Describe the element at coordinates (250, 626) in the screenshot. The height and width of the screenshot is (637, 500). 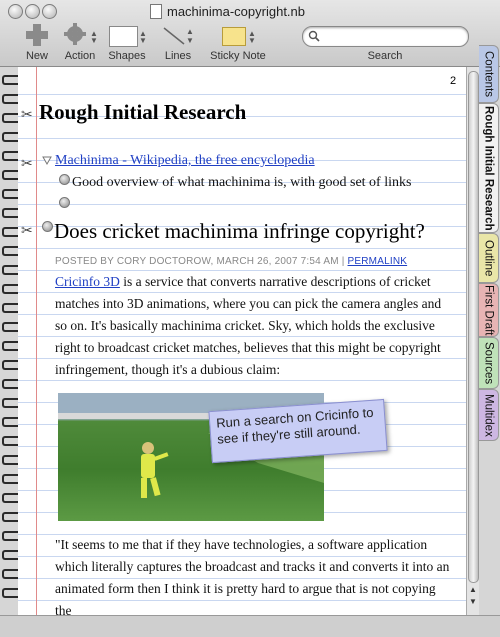
I see `window-bottom-bar` at that location.